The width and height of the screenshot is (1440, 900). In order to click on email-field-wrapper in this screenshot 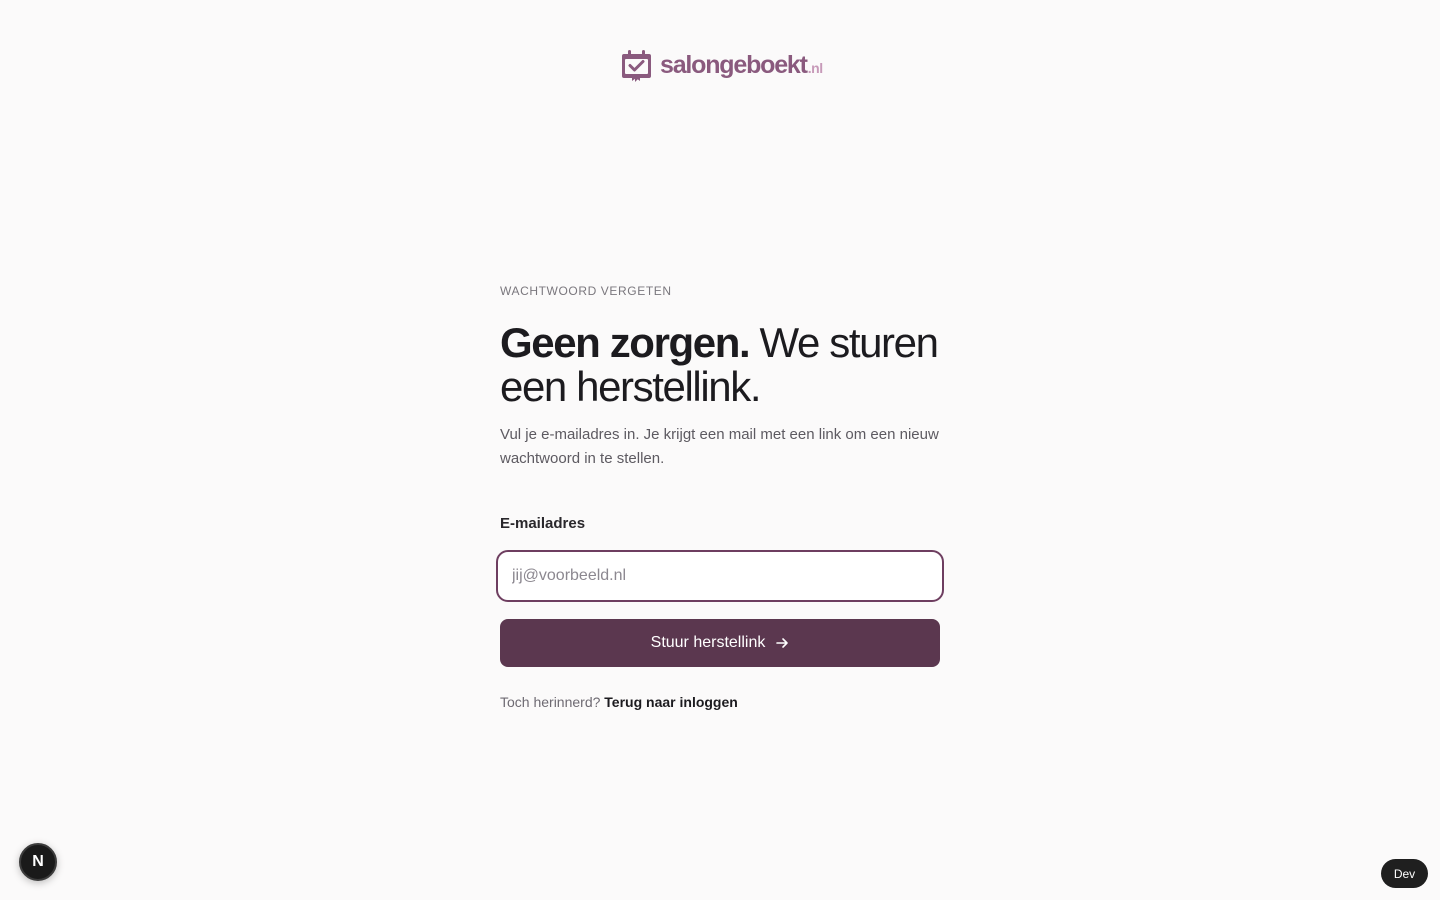, I will do `click(720, 576)`.